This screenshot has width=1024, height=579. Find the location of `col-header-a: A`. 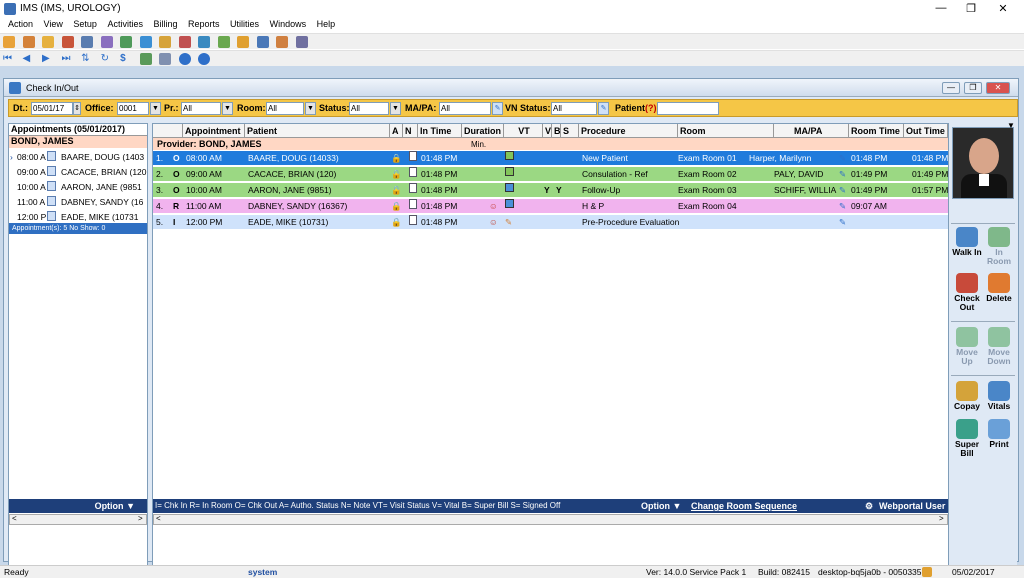

col-header-a: A is located at coordinates (396, 131).